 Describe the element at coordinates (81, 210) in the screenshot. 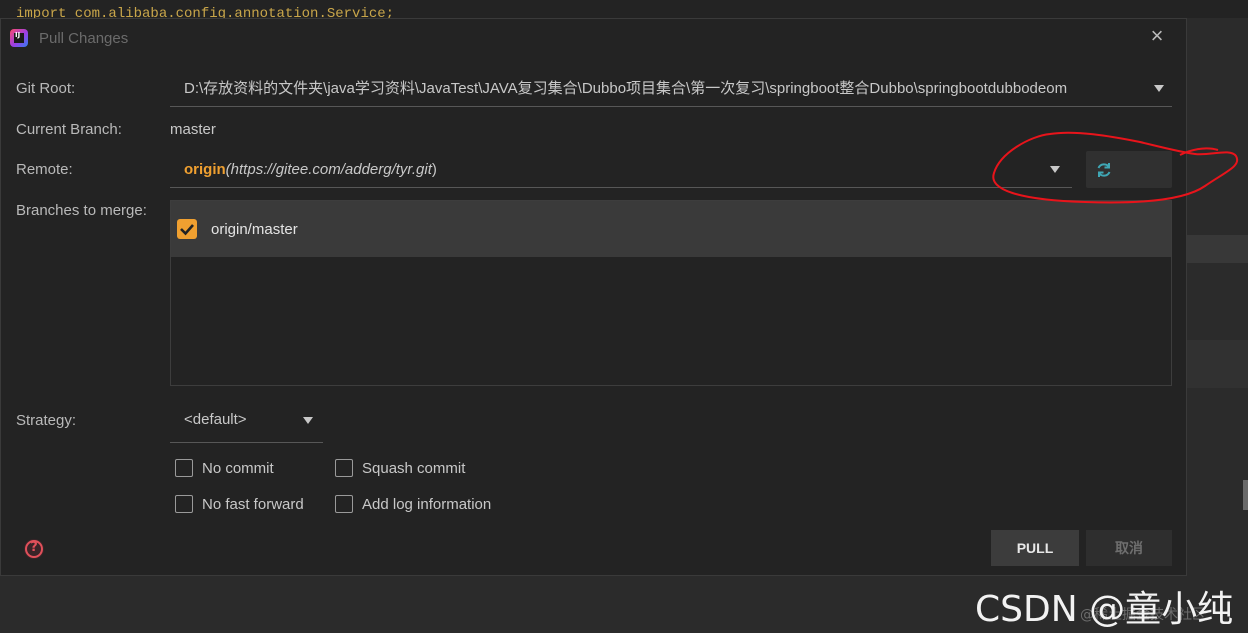

I see `branches-to-merge-label: Branches to merge:` at that location.